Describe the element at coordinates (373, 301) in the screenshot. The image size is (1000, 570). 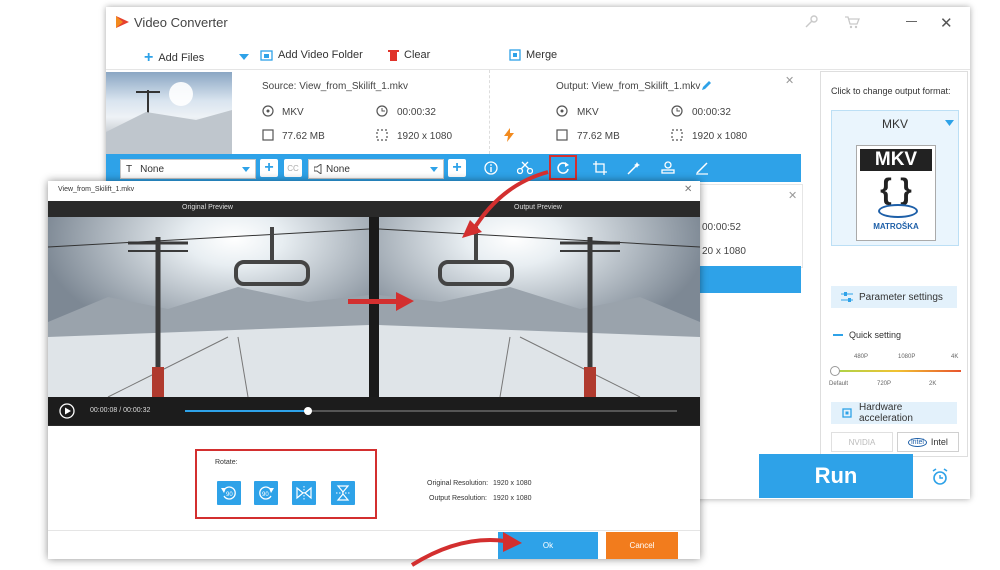
I see `arrow-preview-shaft` at that location.